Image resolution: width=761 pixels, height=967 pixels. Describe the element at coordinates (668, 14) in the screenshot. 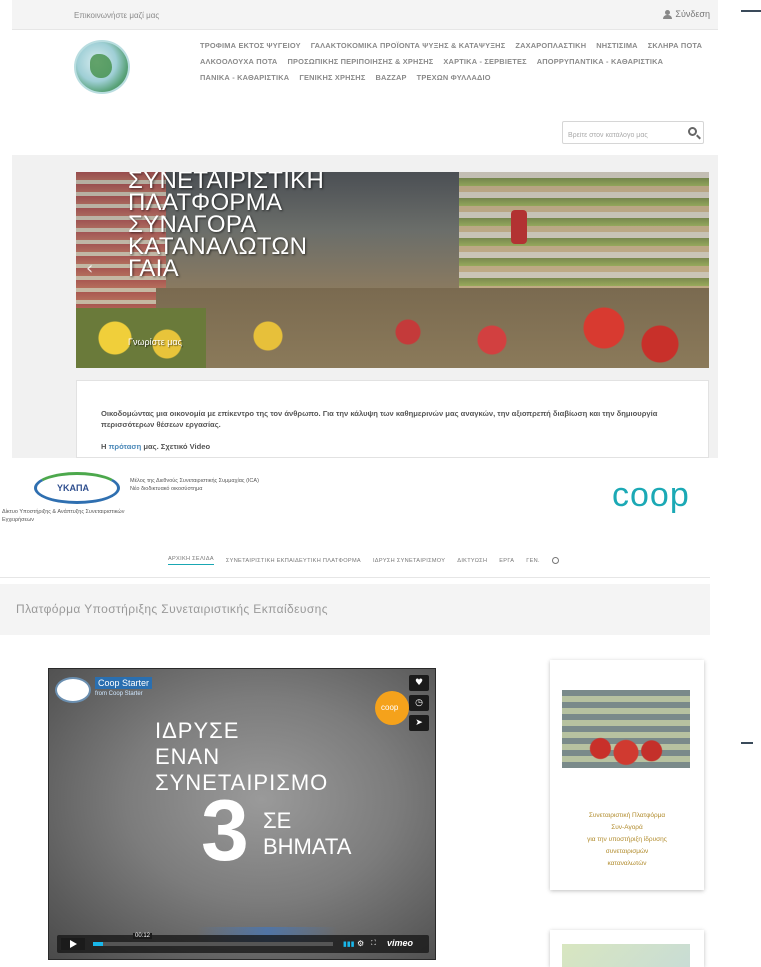

I see `user-icon` at that location.